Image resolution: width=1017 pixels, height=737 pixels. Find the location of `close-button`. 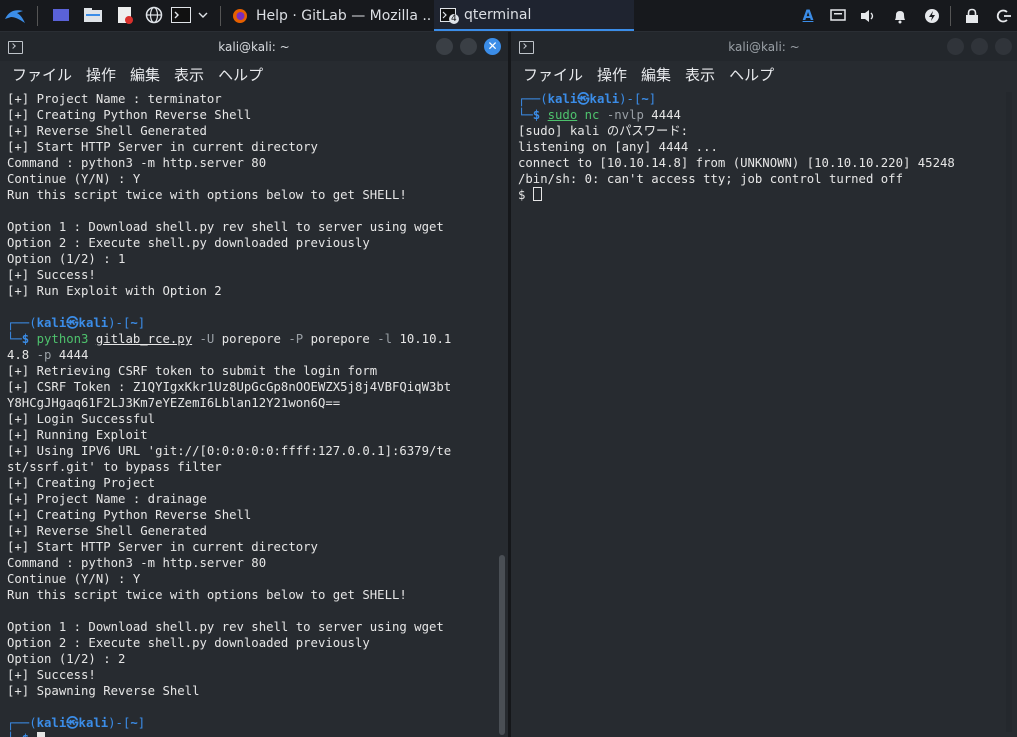

close-button is located at coordinates (1003, 46).